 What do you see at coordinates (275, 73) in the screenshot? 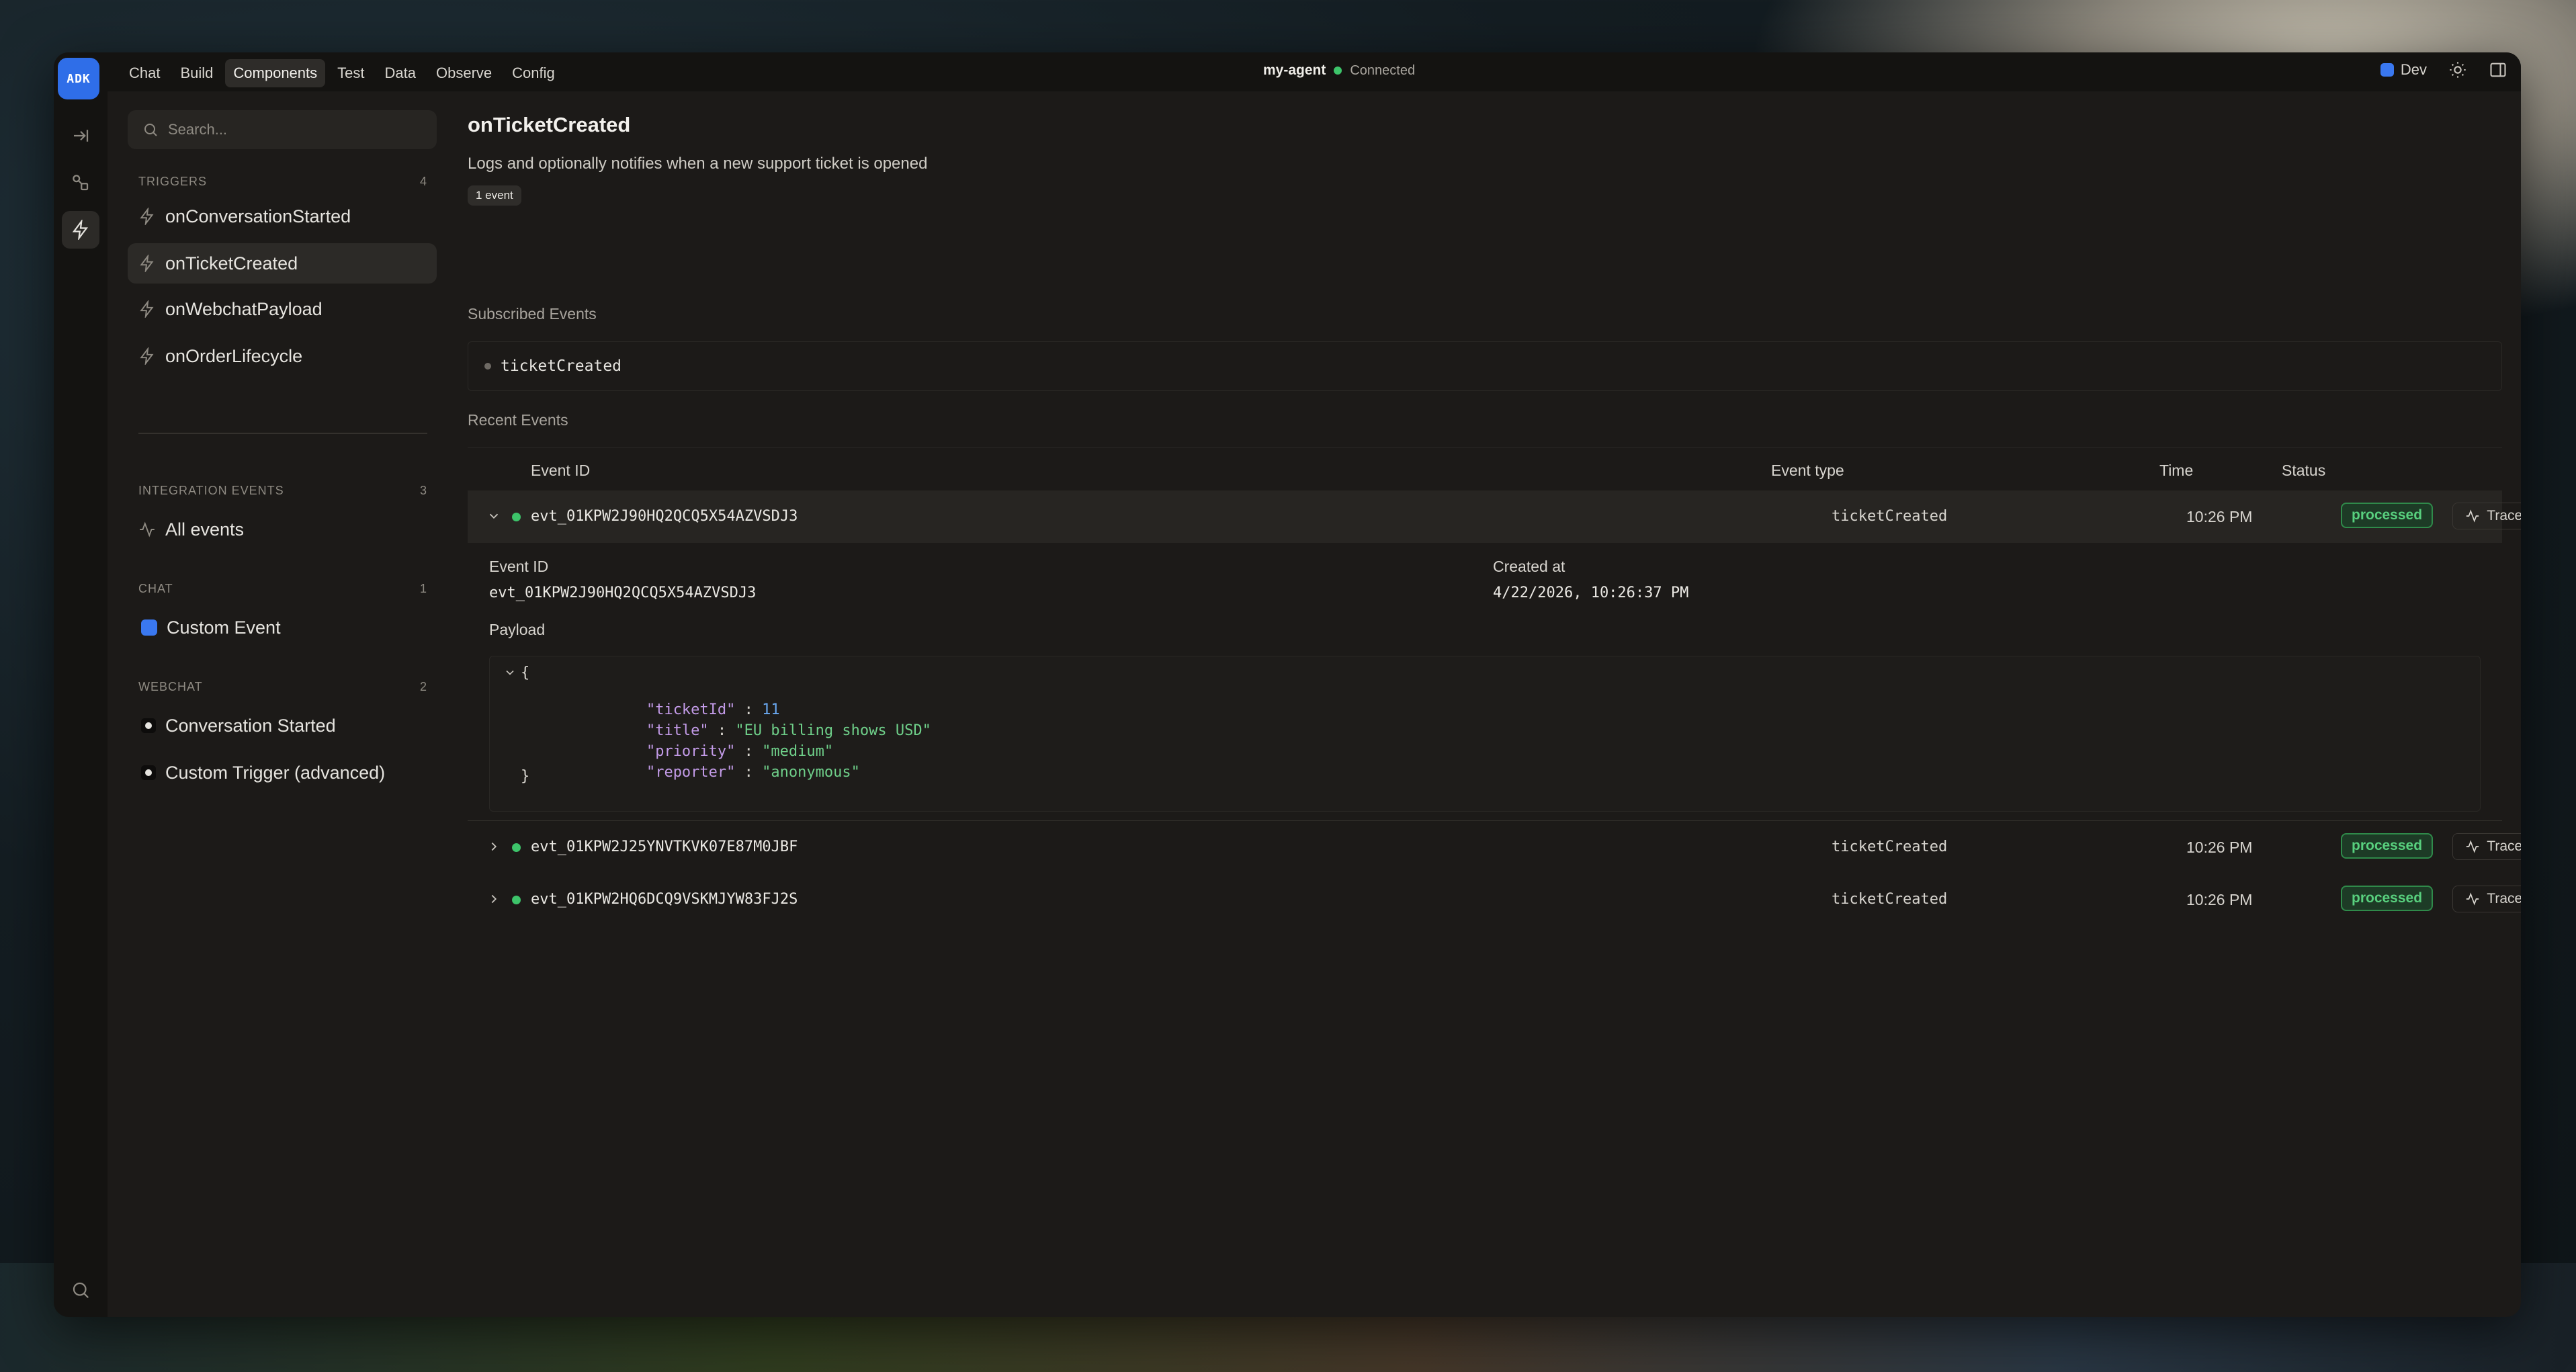
I see `nav-components: Components` at bounding box center [275, 73].